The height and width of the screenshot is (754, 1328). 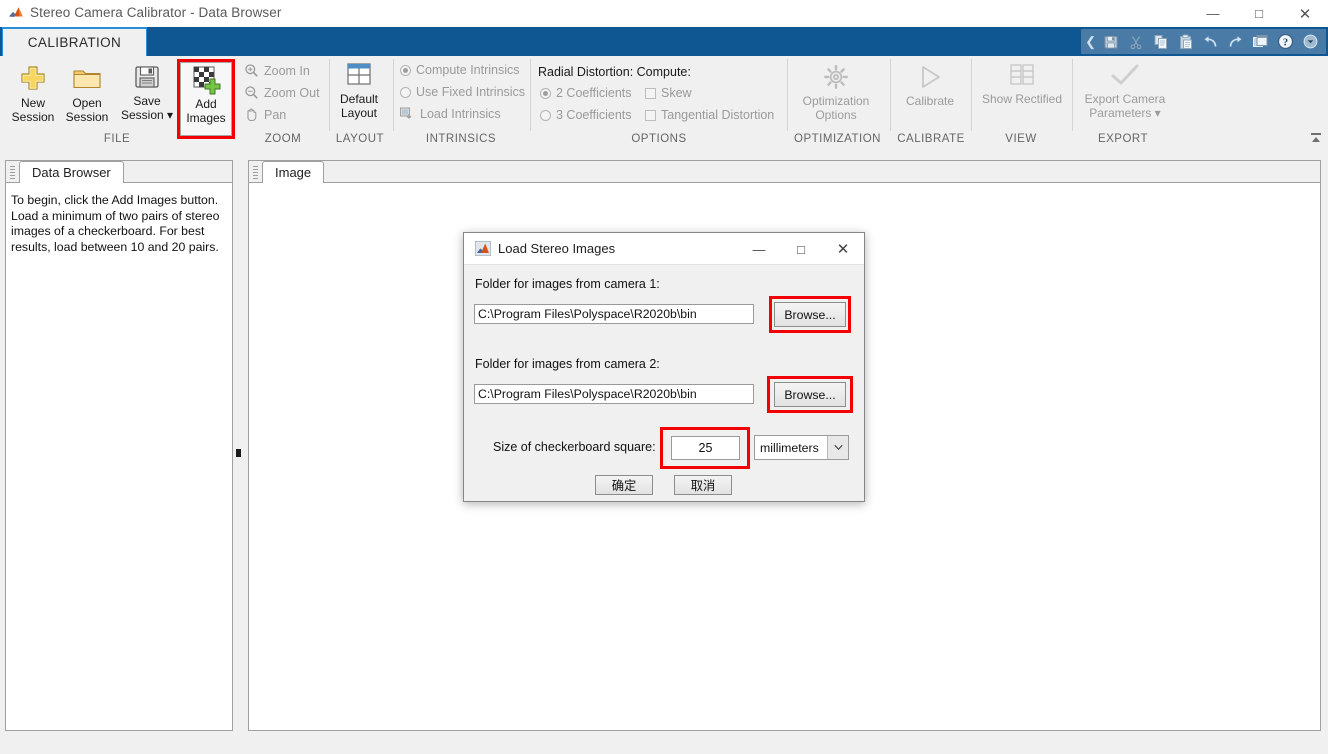 I want to click on image-panel-grip-icon, so click(x=255, y=172).